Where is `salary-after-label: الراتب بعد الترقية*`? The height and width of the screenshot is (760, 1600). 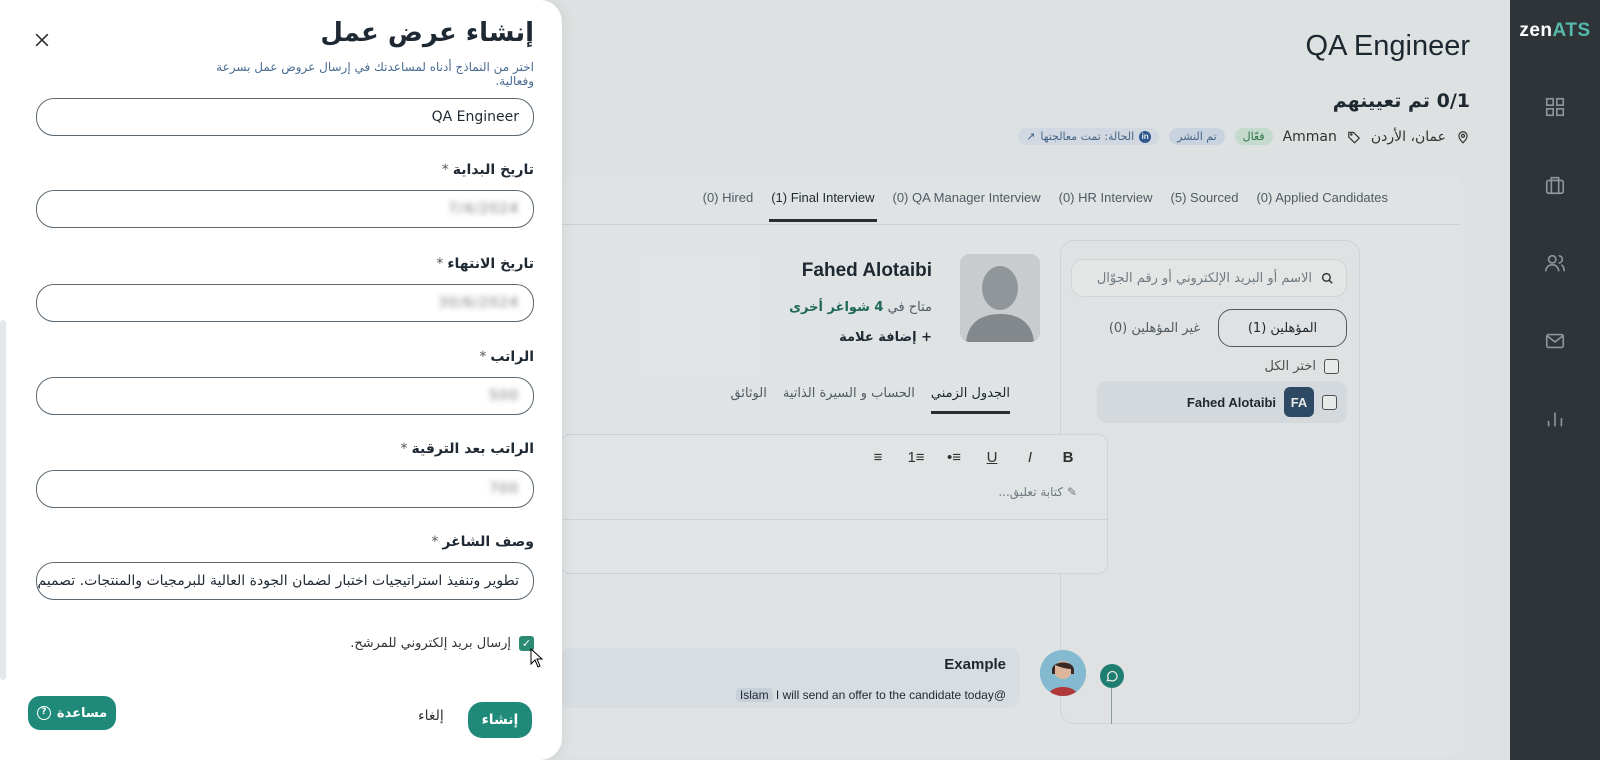
salary-after-label: الراتب بعد الترقية* is located at coordinates (467, 449).